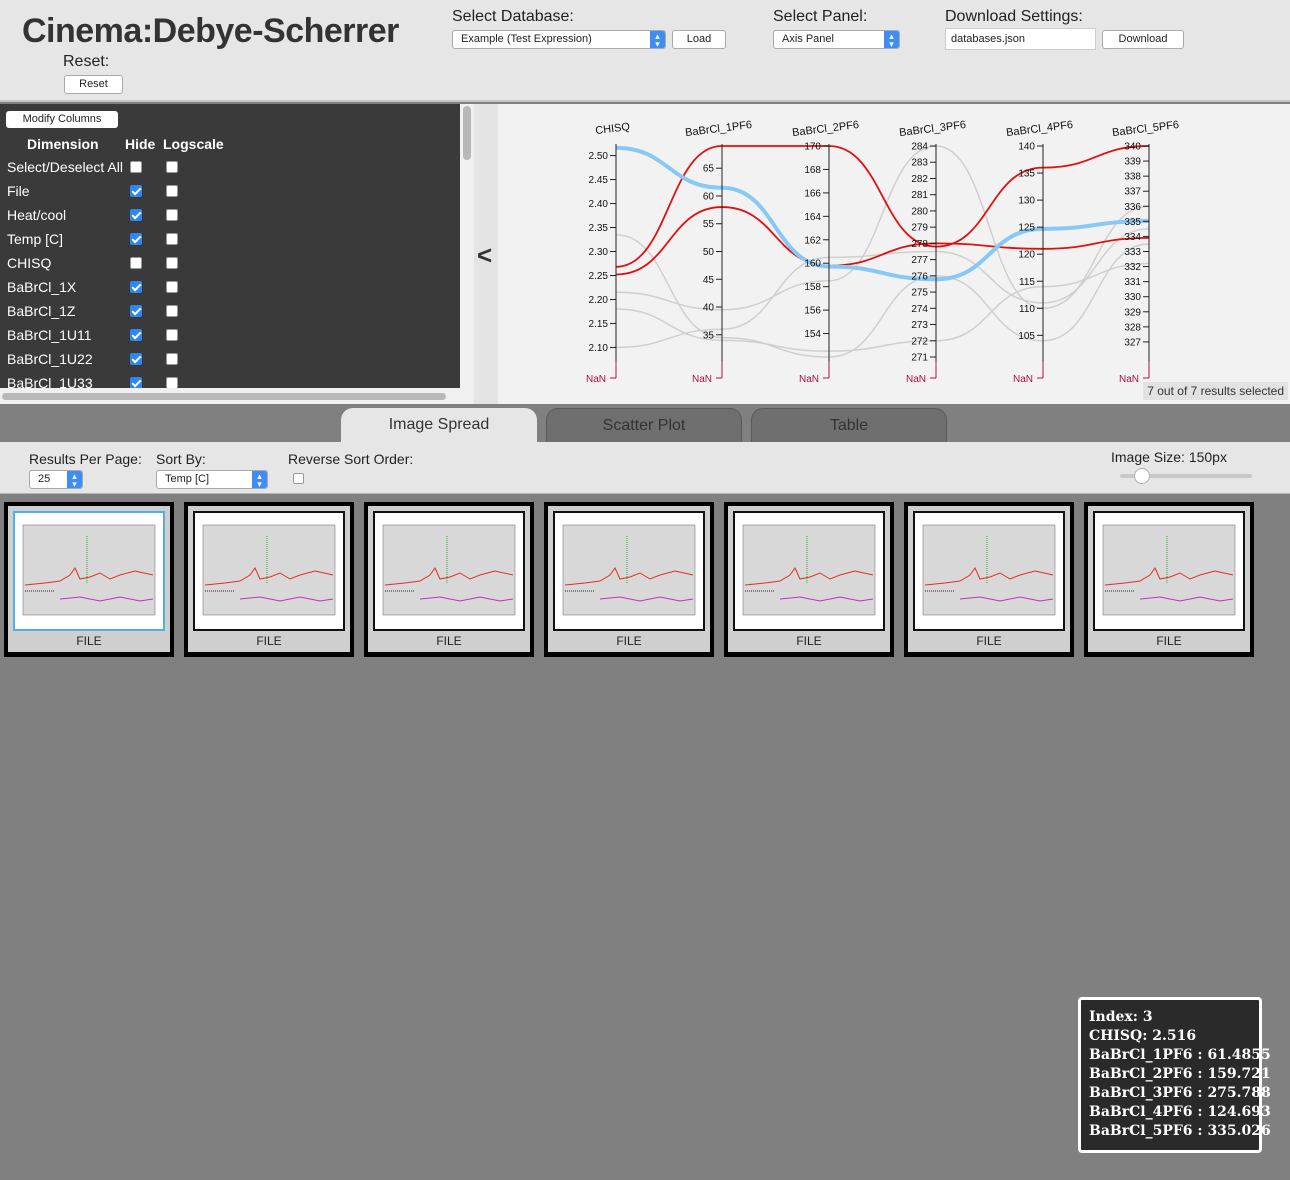 This screenshot has height=1180, width=1290. I want to click on axis-tick-label: 2.50, so click(599, 156).